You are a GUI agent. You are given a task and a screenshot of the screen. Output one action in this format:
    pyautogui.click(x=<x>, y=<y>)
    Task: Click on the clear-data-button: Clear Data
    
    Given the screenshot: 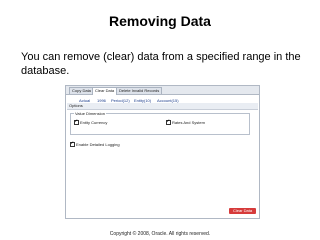 What is the action you would take?
    pyautogui.click(x=242, y=211)
    